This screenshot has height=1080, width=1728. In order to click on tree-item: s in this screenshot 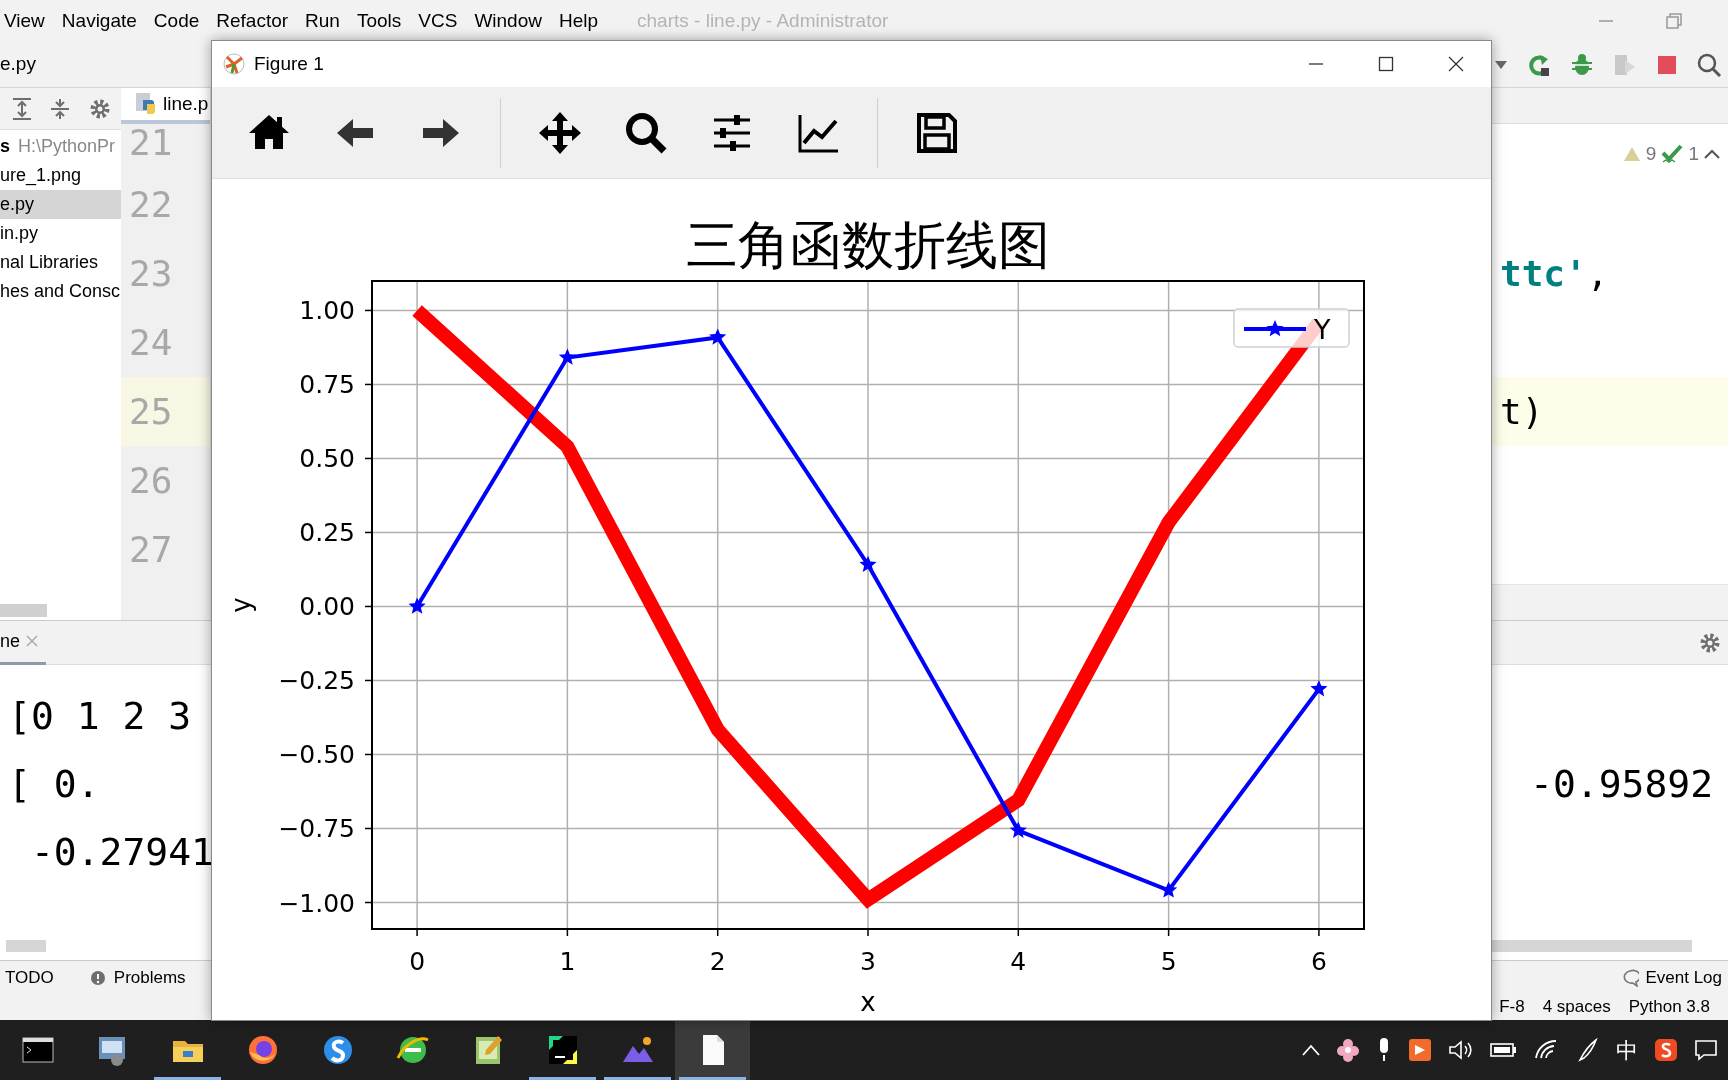, I will do `click(5, 146)`.